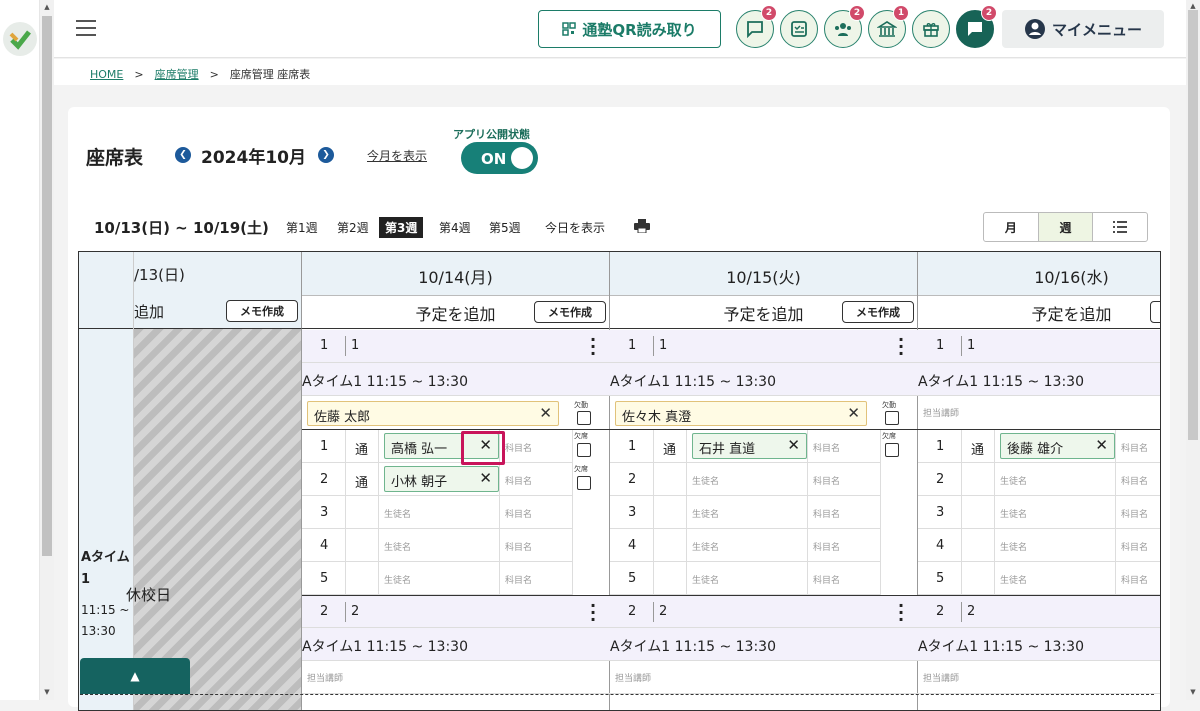 The image size is (1200, 711). What do you see at coordinates (441, 479) in the screenshot?
I see `student-chip: 小林 朝子 ✕` at bounding box center [441, 479].